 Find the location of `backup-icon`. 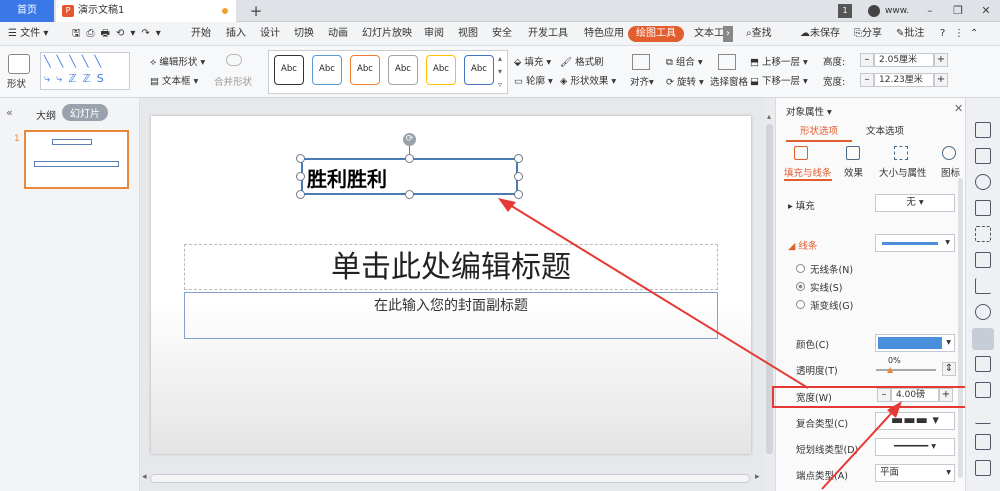

backup-icon is located at coordinates (983, 312).